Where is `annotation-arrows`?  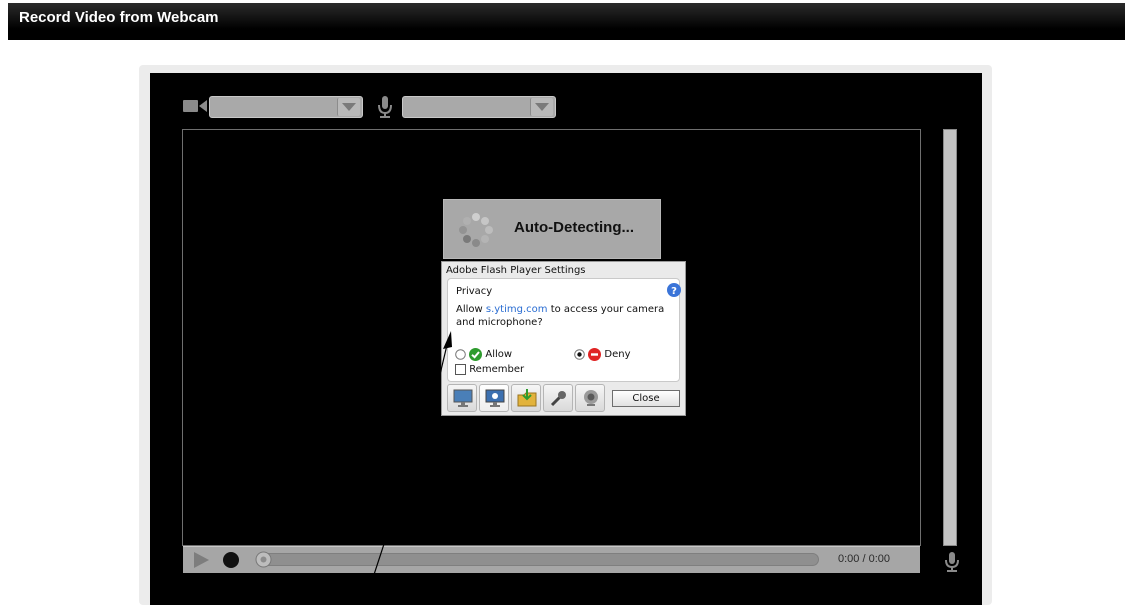 annotation-arrows is located at coordinates (407, 468).